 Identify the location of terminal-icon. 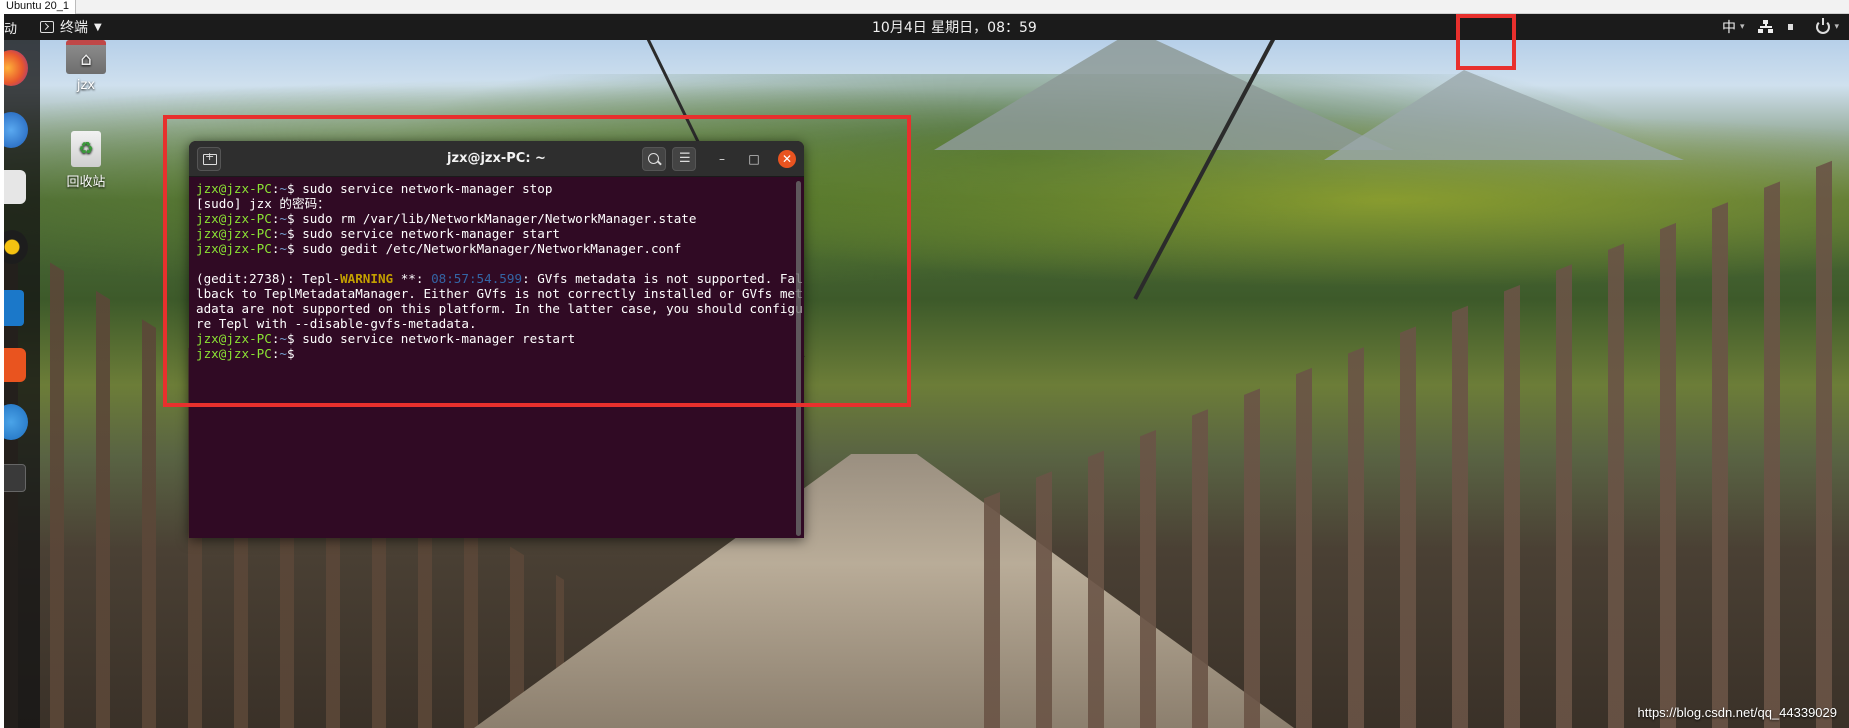
(47, 27).